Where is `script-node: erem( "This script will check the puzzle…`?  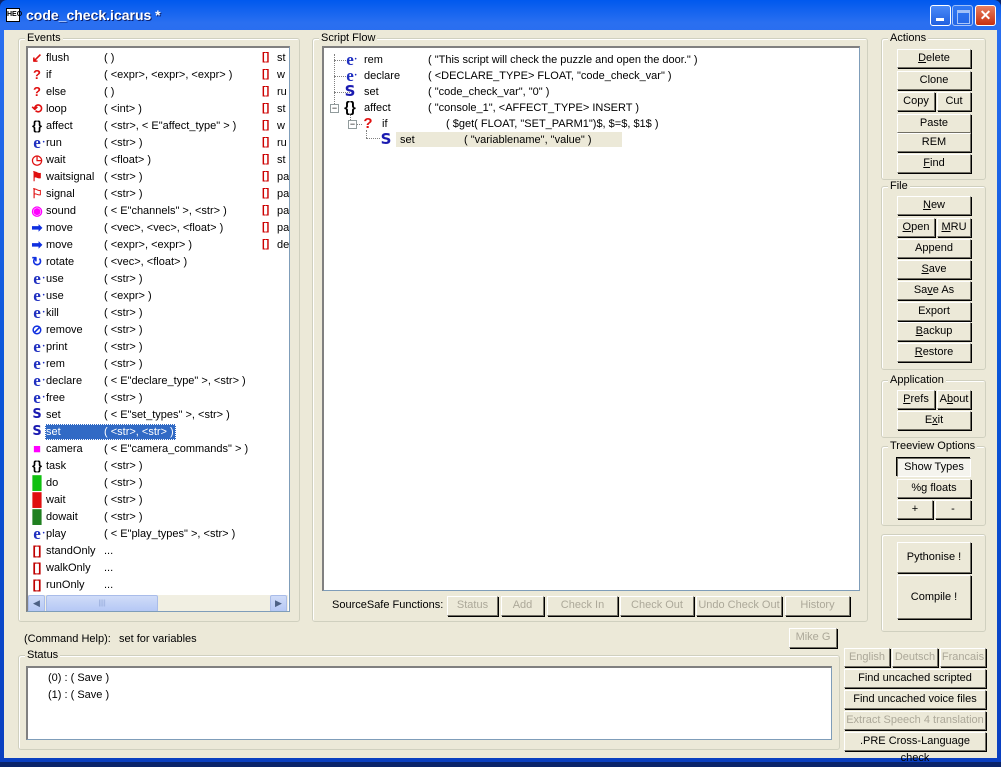 script-node: erem( "This script will check the puzzle… is located at coordinates (584, 59).